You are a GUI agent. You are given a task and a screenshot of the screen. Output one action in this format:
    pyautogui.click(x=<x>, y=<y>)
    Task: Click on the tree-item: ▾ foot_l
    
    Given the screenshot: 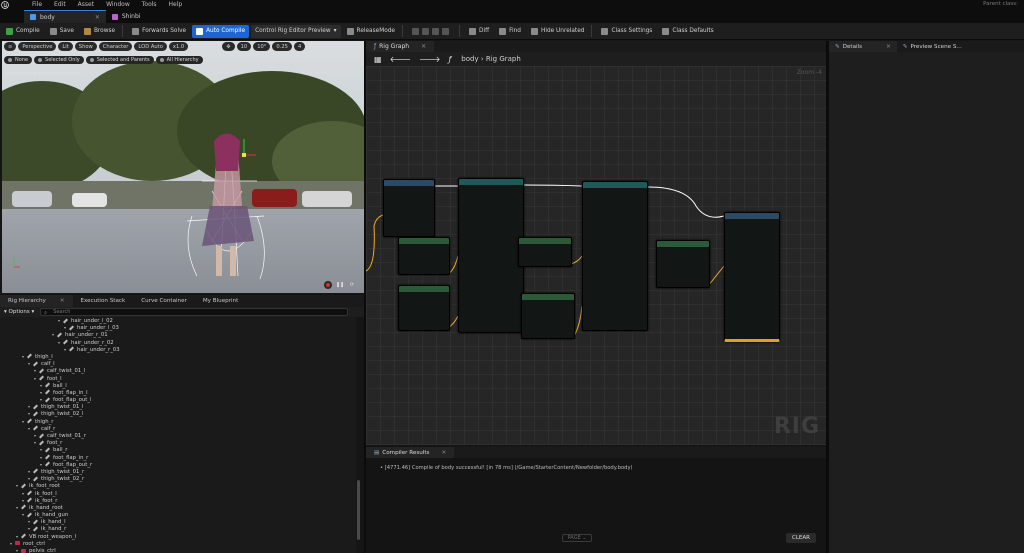 What is the action you would take?
    pyautogui.click(x=178, y=378)
    